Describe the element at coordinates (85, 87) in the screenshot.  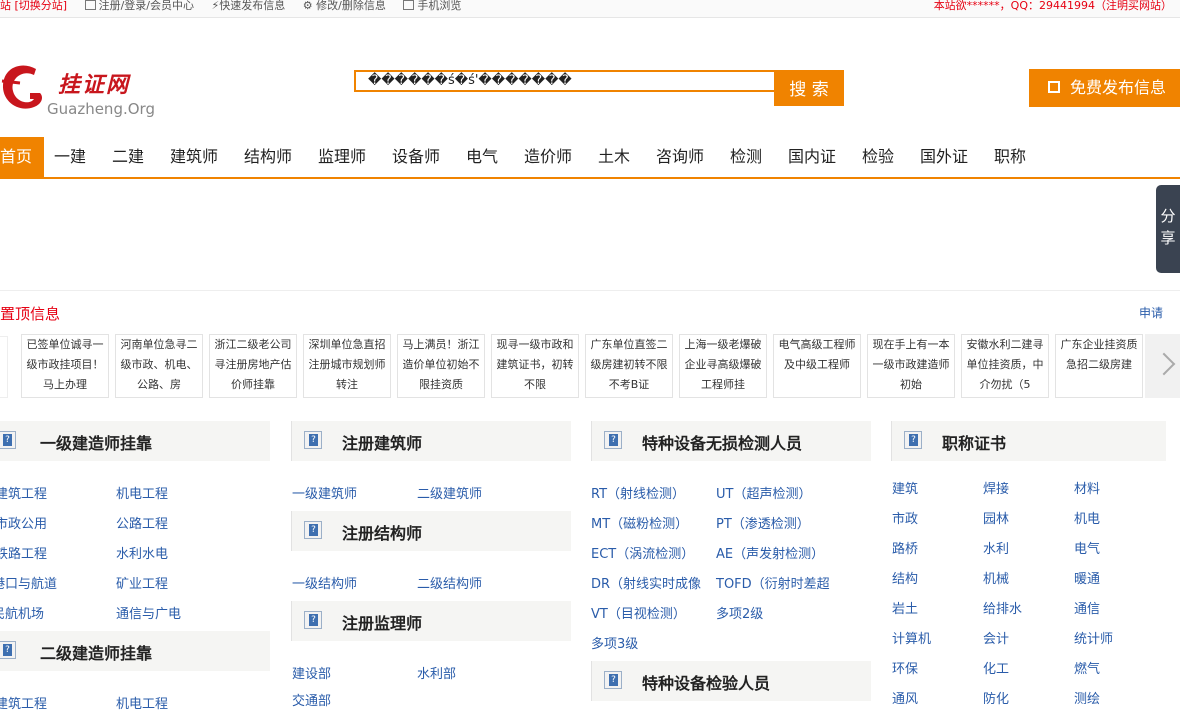
I see `site-logo: 挂证网 Guazheng.Org` at that location.